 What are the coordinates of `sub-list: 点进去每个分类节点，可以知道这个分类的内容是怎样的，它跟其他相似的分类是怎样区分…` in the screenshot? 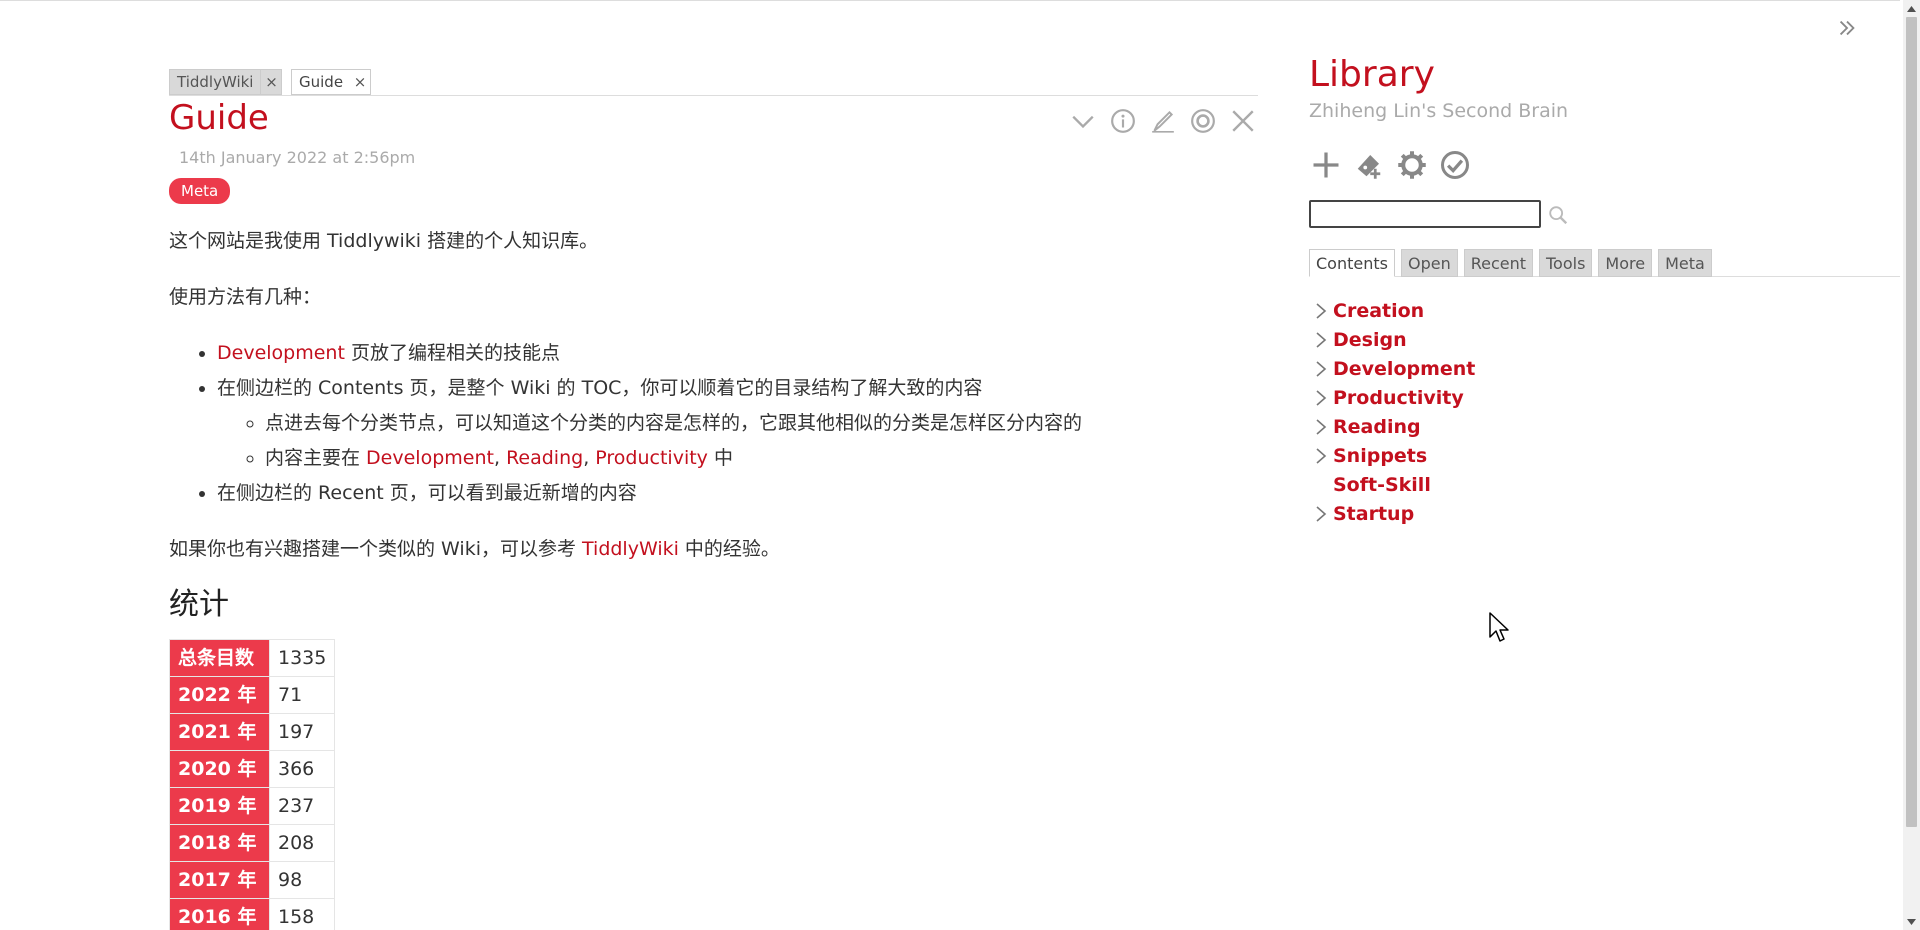 It's located at (737, 440).